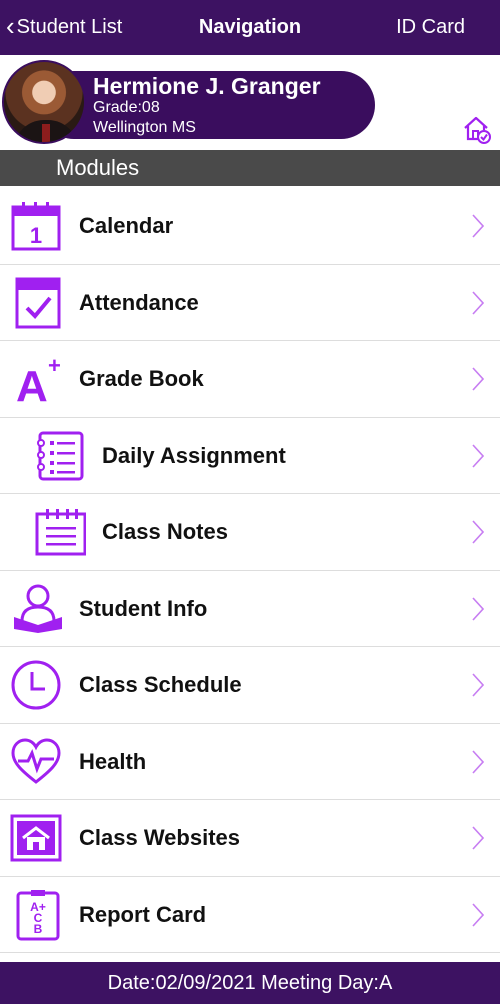 The image size is (500, 1004). Describe the element at coordinates (250, 685) in the screenshot. I see `module-item-class-schedule: Class Schedule` at that location.